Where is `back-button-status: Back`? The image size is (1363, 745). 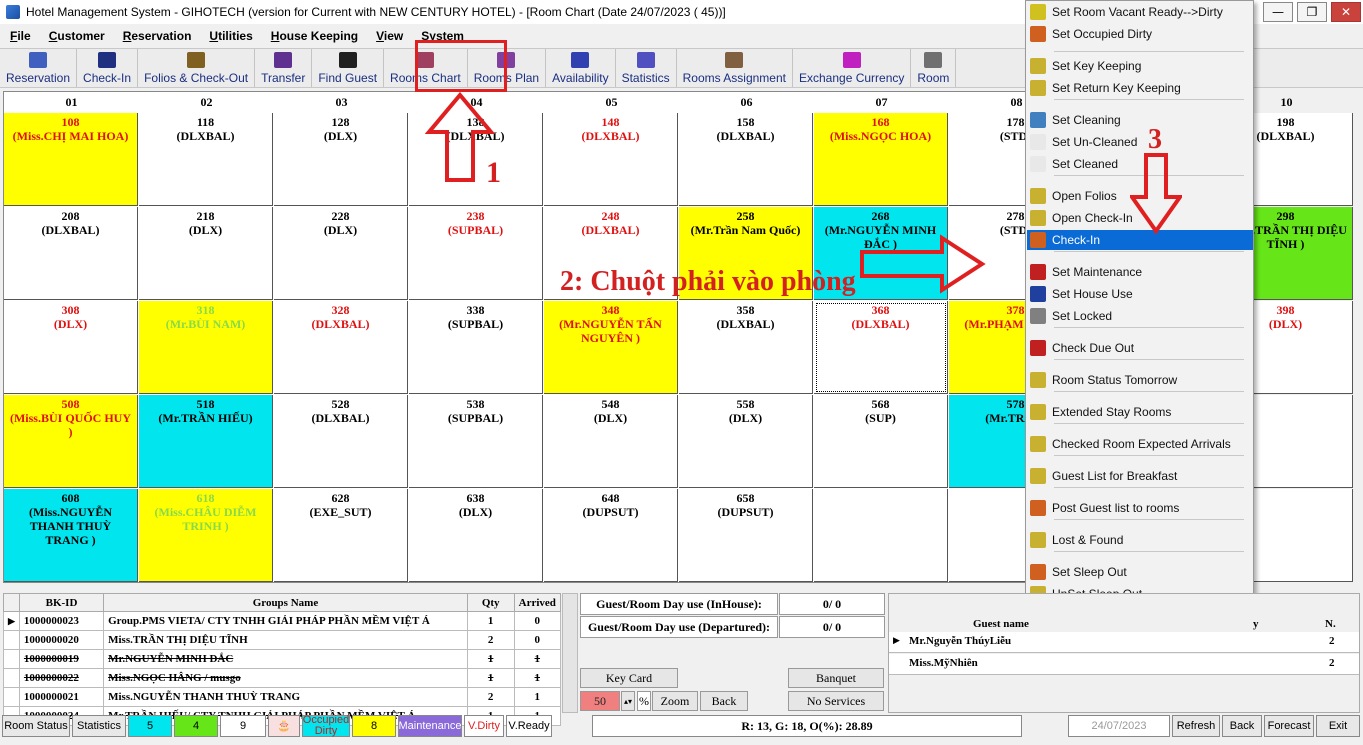
back-button-status: Back is located at coordinates (1242, 726).